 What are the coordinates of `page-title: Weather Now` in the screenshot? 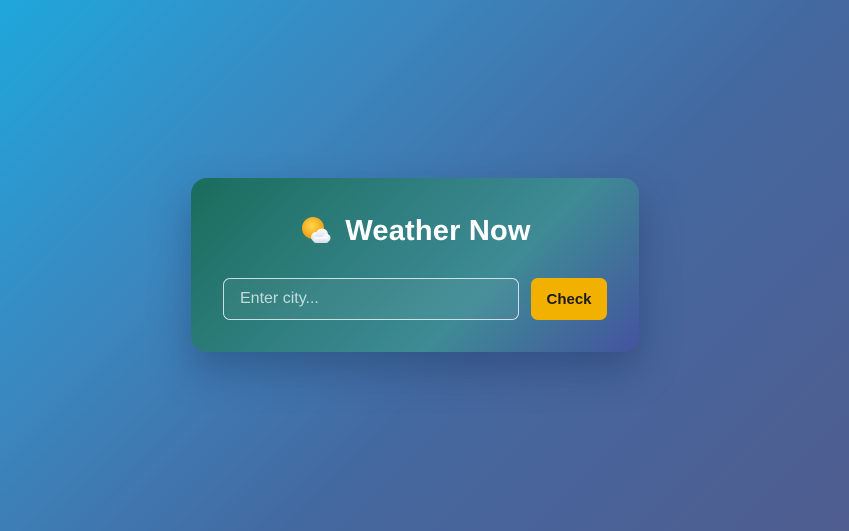 It's located at (438, 230).